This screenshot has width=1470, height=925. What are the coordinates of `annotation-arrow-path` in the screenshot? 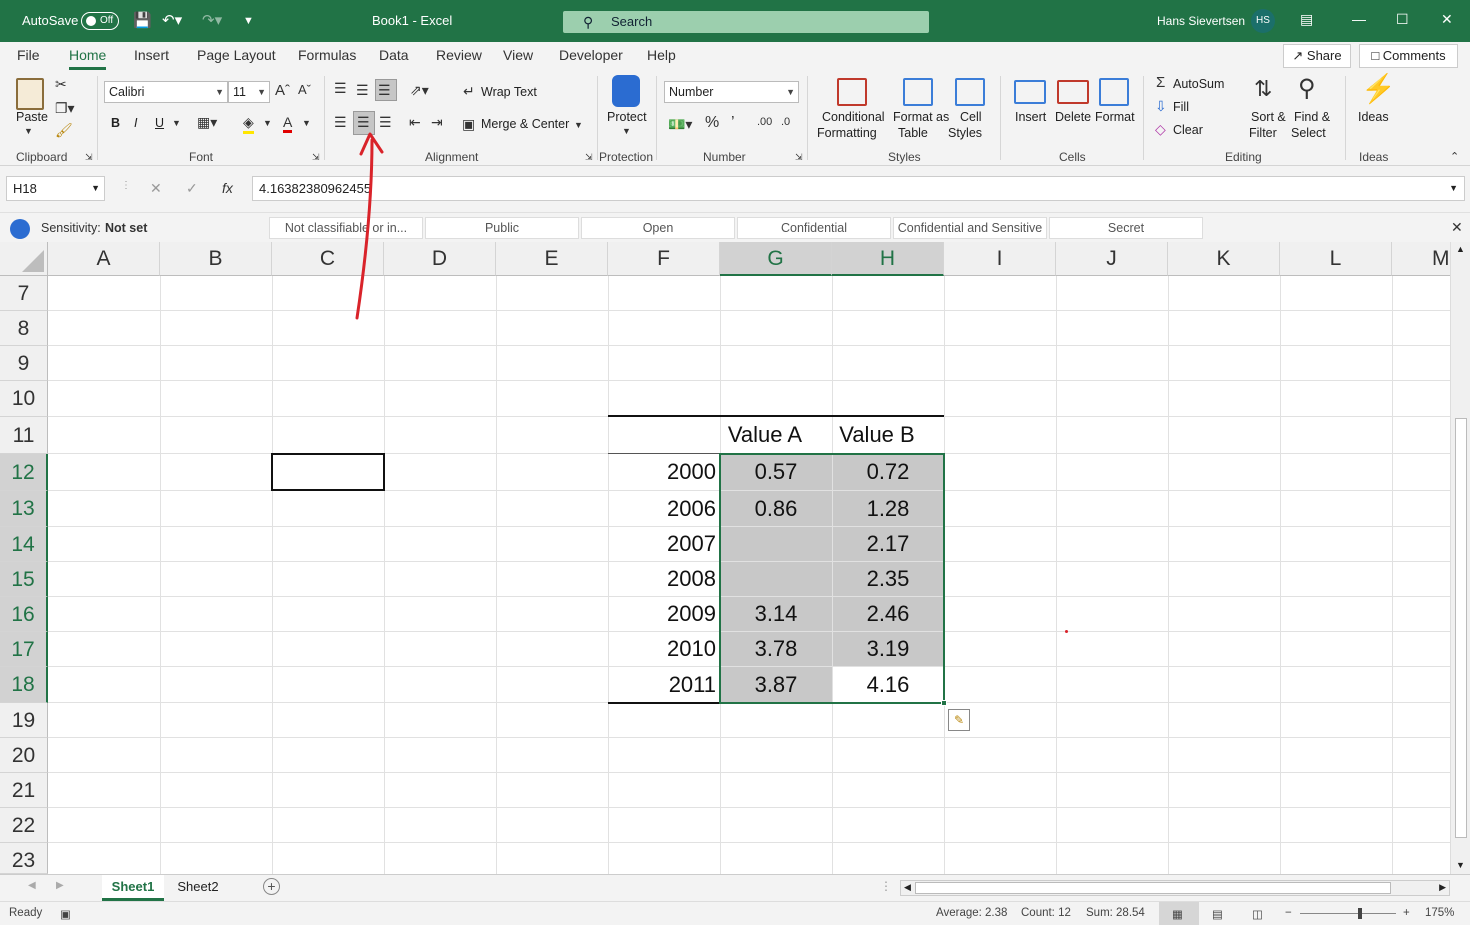 It's located at (364, 229).